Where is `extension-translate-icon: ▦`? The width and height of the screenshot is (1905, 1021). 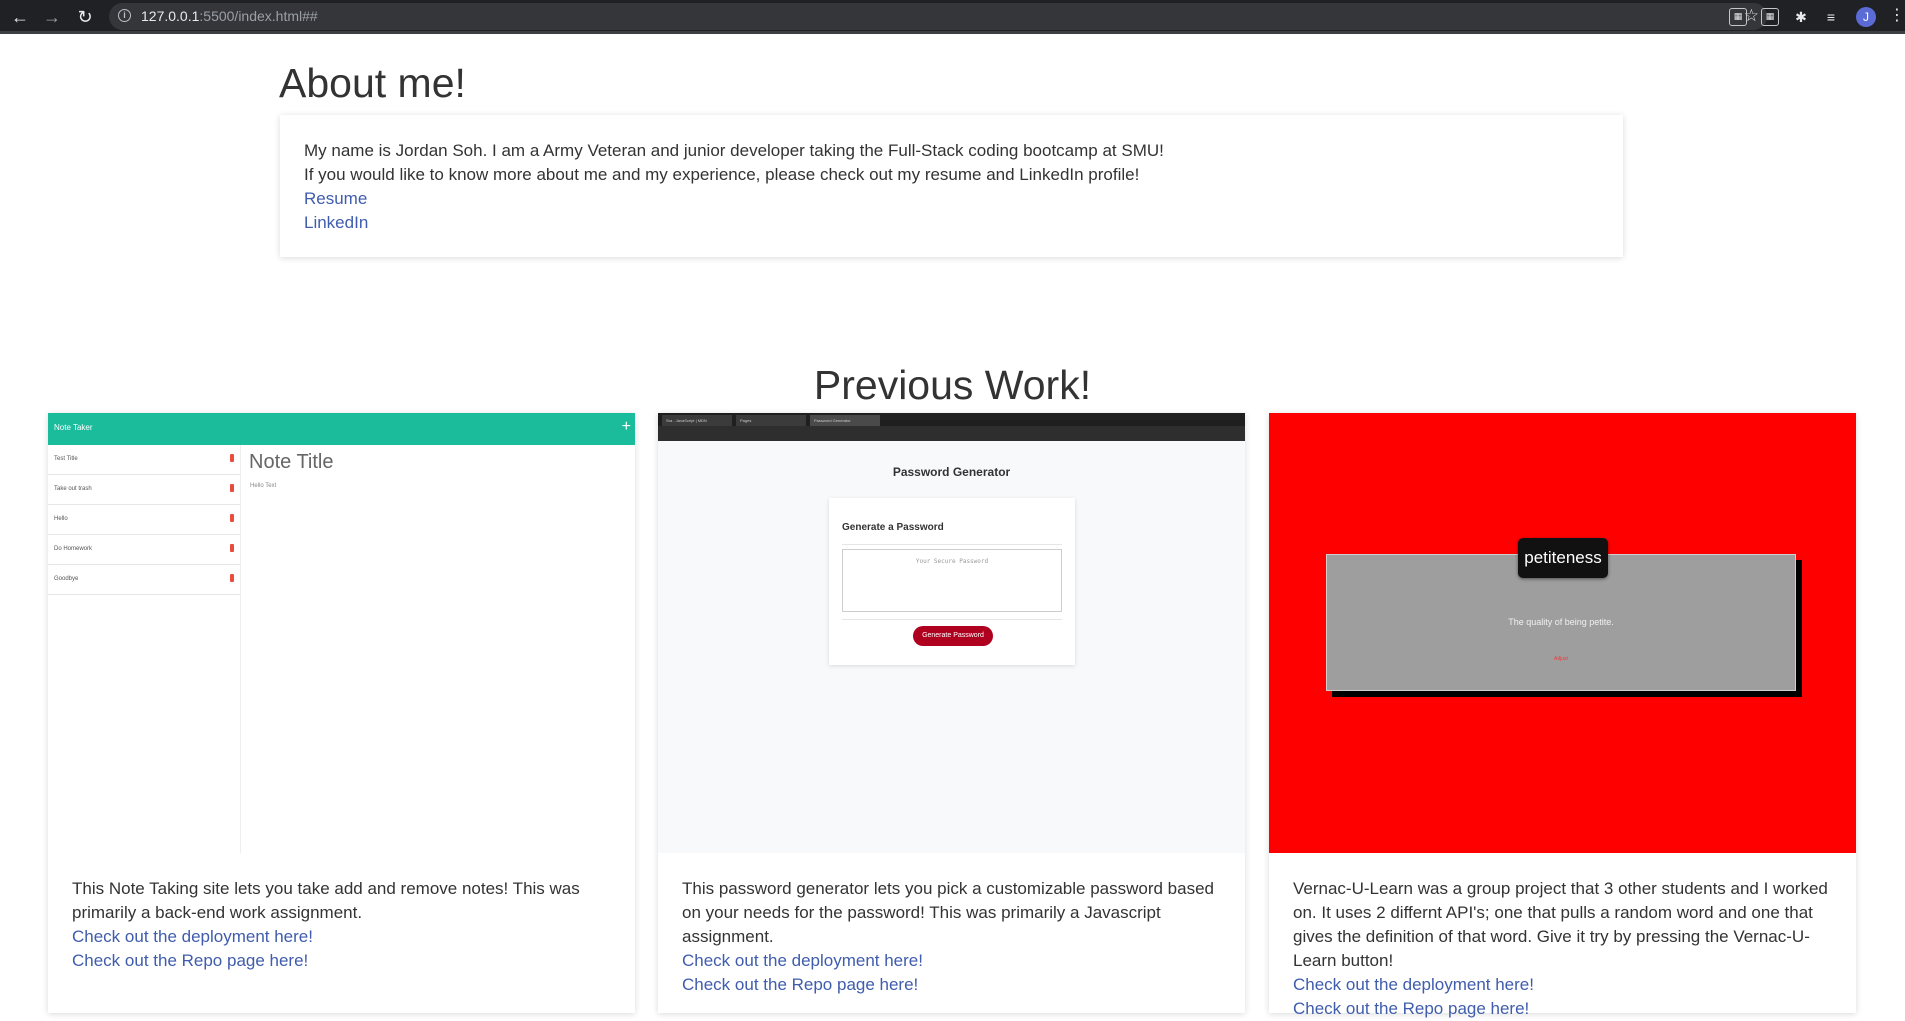 extension-translate-icon: ▦ is located at coordinates (1738, 17).